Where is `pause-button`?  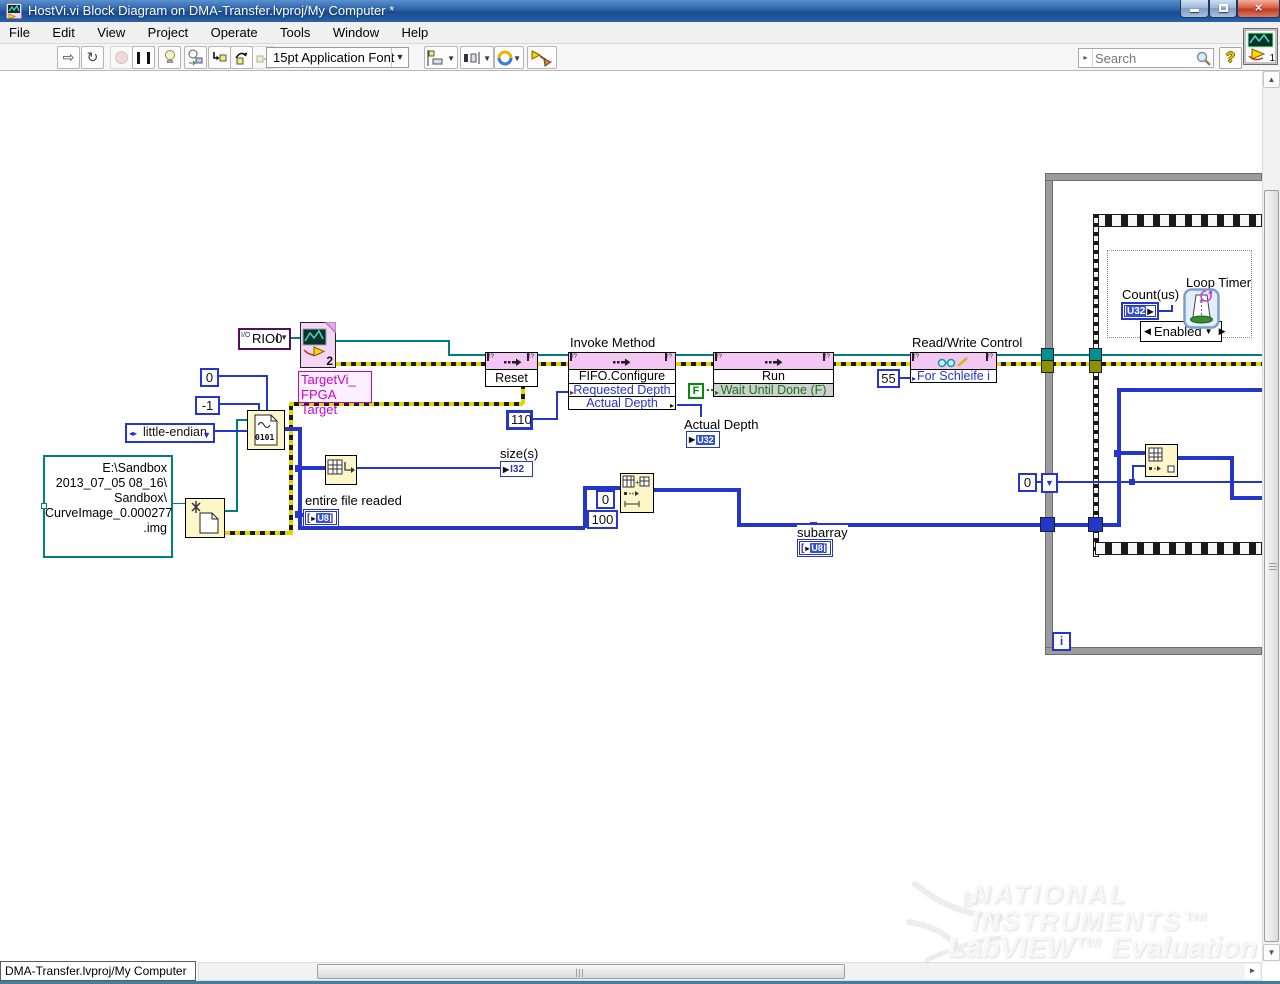
pause-button is located at coordinates (143, 57).